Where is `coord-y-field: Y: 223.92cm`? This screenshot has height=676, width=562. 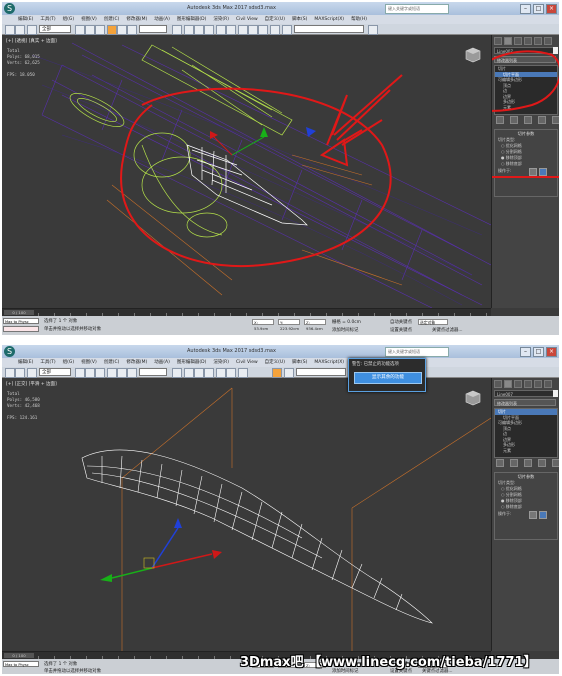 coord-y-field: Y: 223.92cm is located at coordinates (289, 325).